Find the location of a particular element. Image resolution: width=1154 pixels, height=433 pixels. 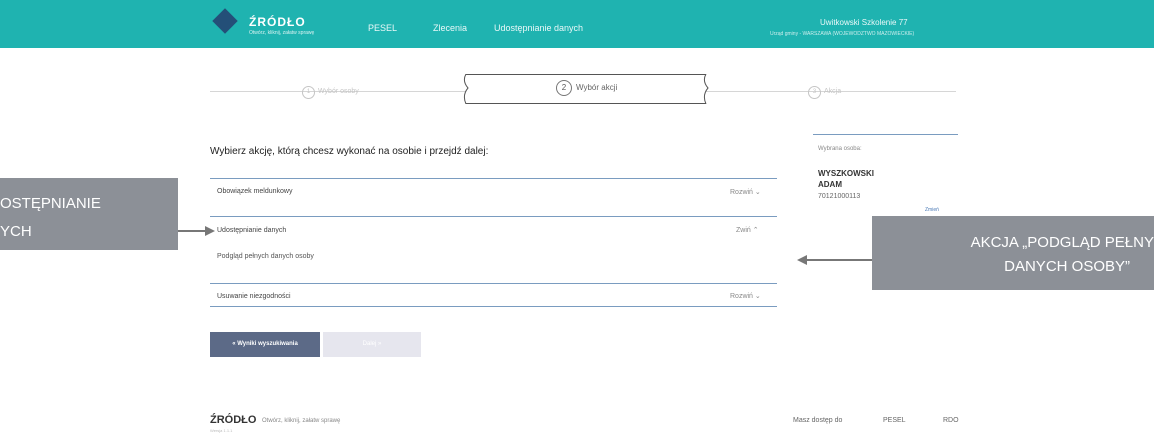

callout-left-line-2: YCH is located at coordinates (16, 231).